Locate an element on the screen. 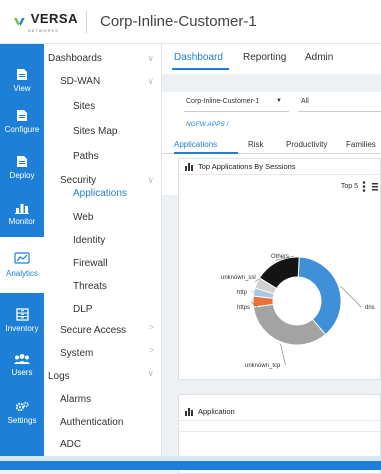  menu-label: Dashboards is located at coordinates (75, 58).